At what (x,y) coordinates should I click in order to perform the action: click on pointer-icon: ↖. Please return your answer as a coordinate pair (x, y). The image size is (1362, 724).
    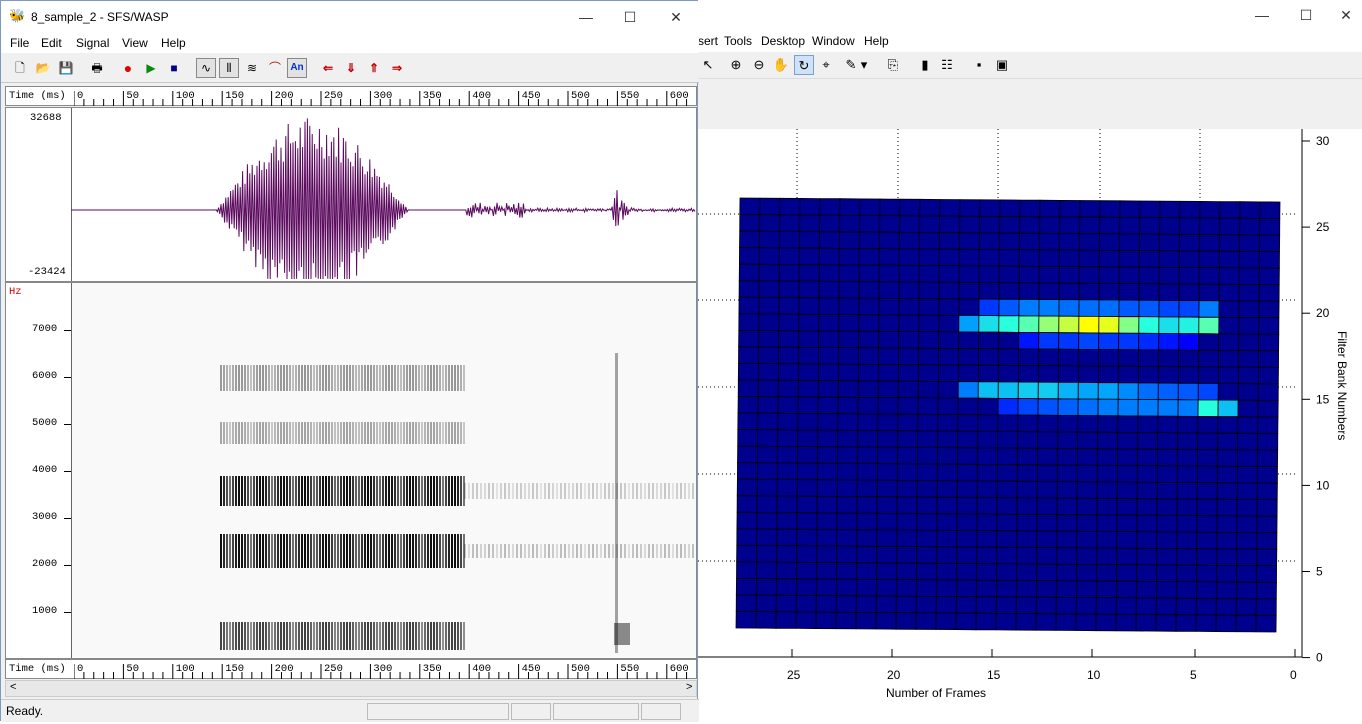
    Looking at the image, I should click on (708, 65).